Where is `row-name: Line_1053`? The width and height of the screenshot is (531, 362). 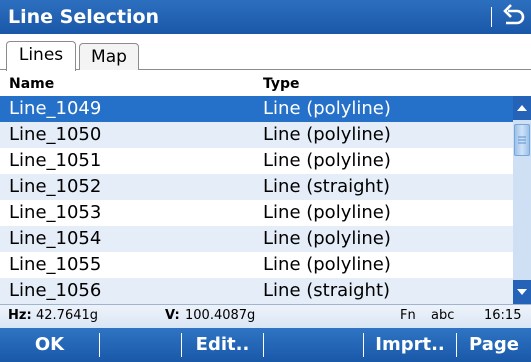
row-name: Line_1053 is located at coordinates (55, 212).